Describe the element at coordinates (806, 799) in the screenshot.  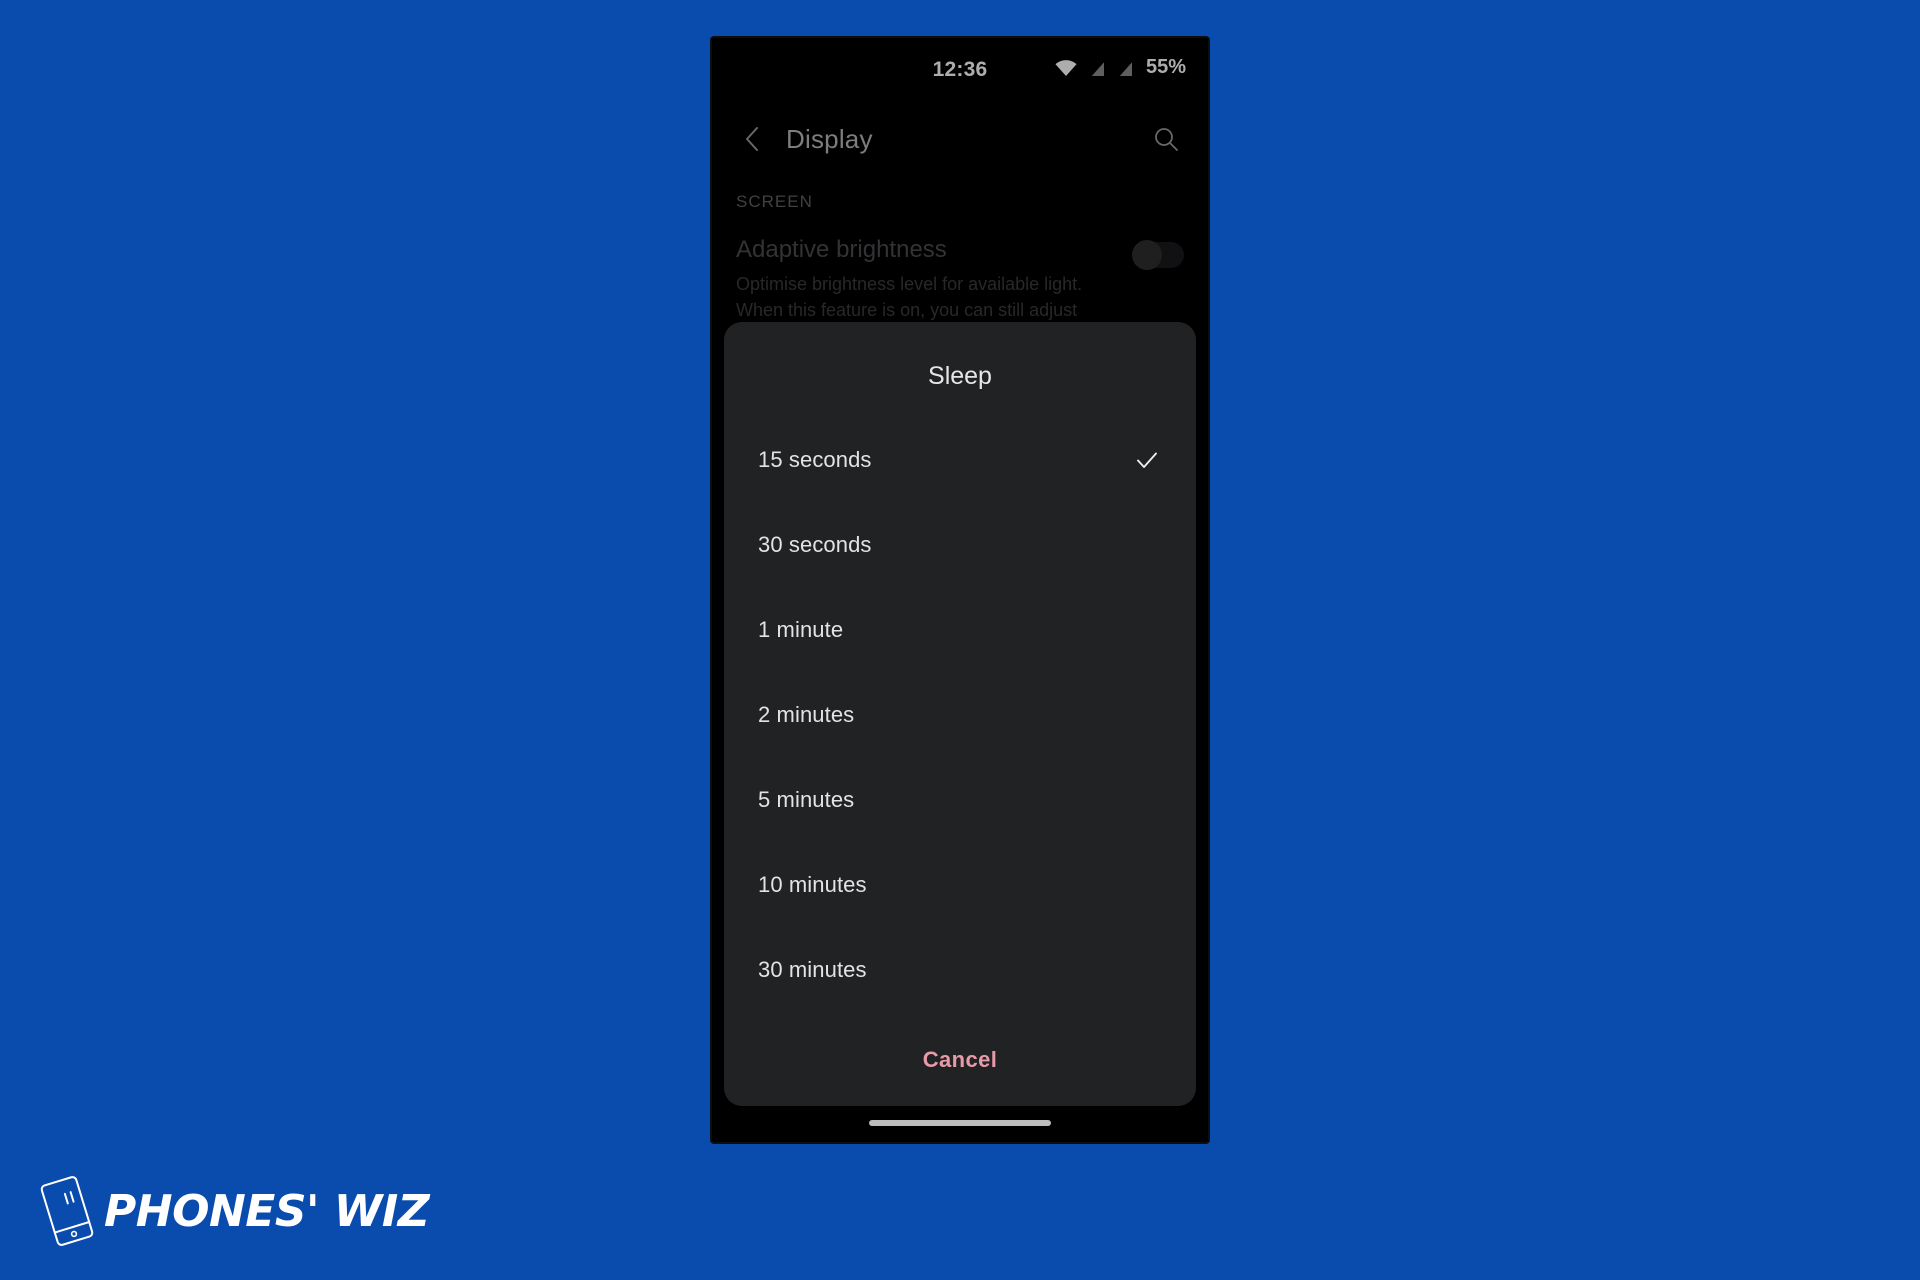
I see `option-label: 5 minutes` at that location.